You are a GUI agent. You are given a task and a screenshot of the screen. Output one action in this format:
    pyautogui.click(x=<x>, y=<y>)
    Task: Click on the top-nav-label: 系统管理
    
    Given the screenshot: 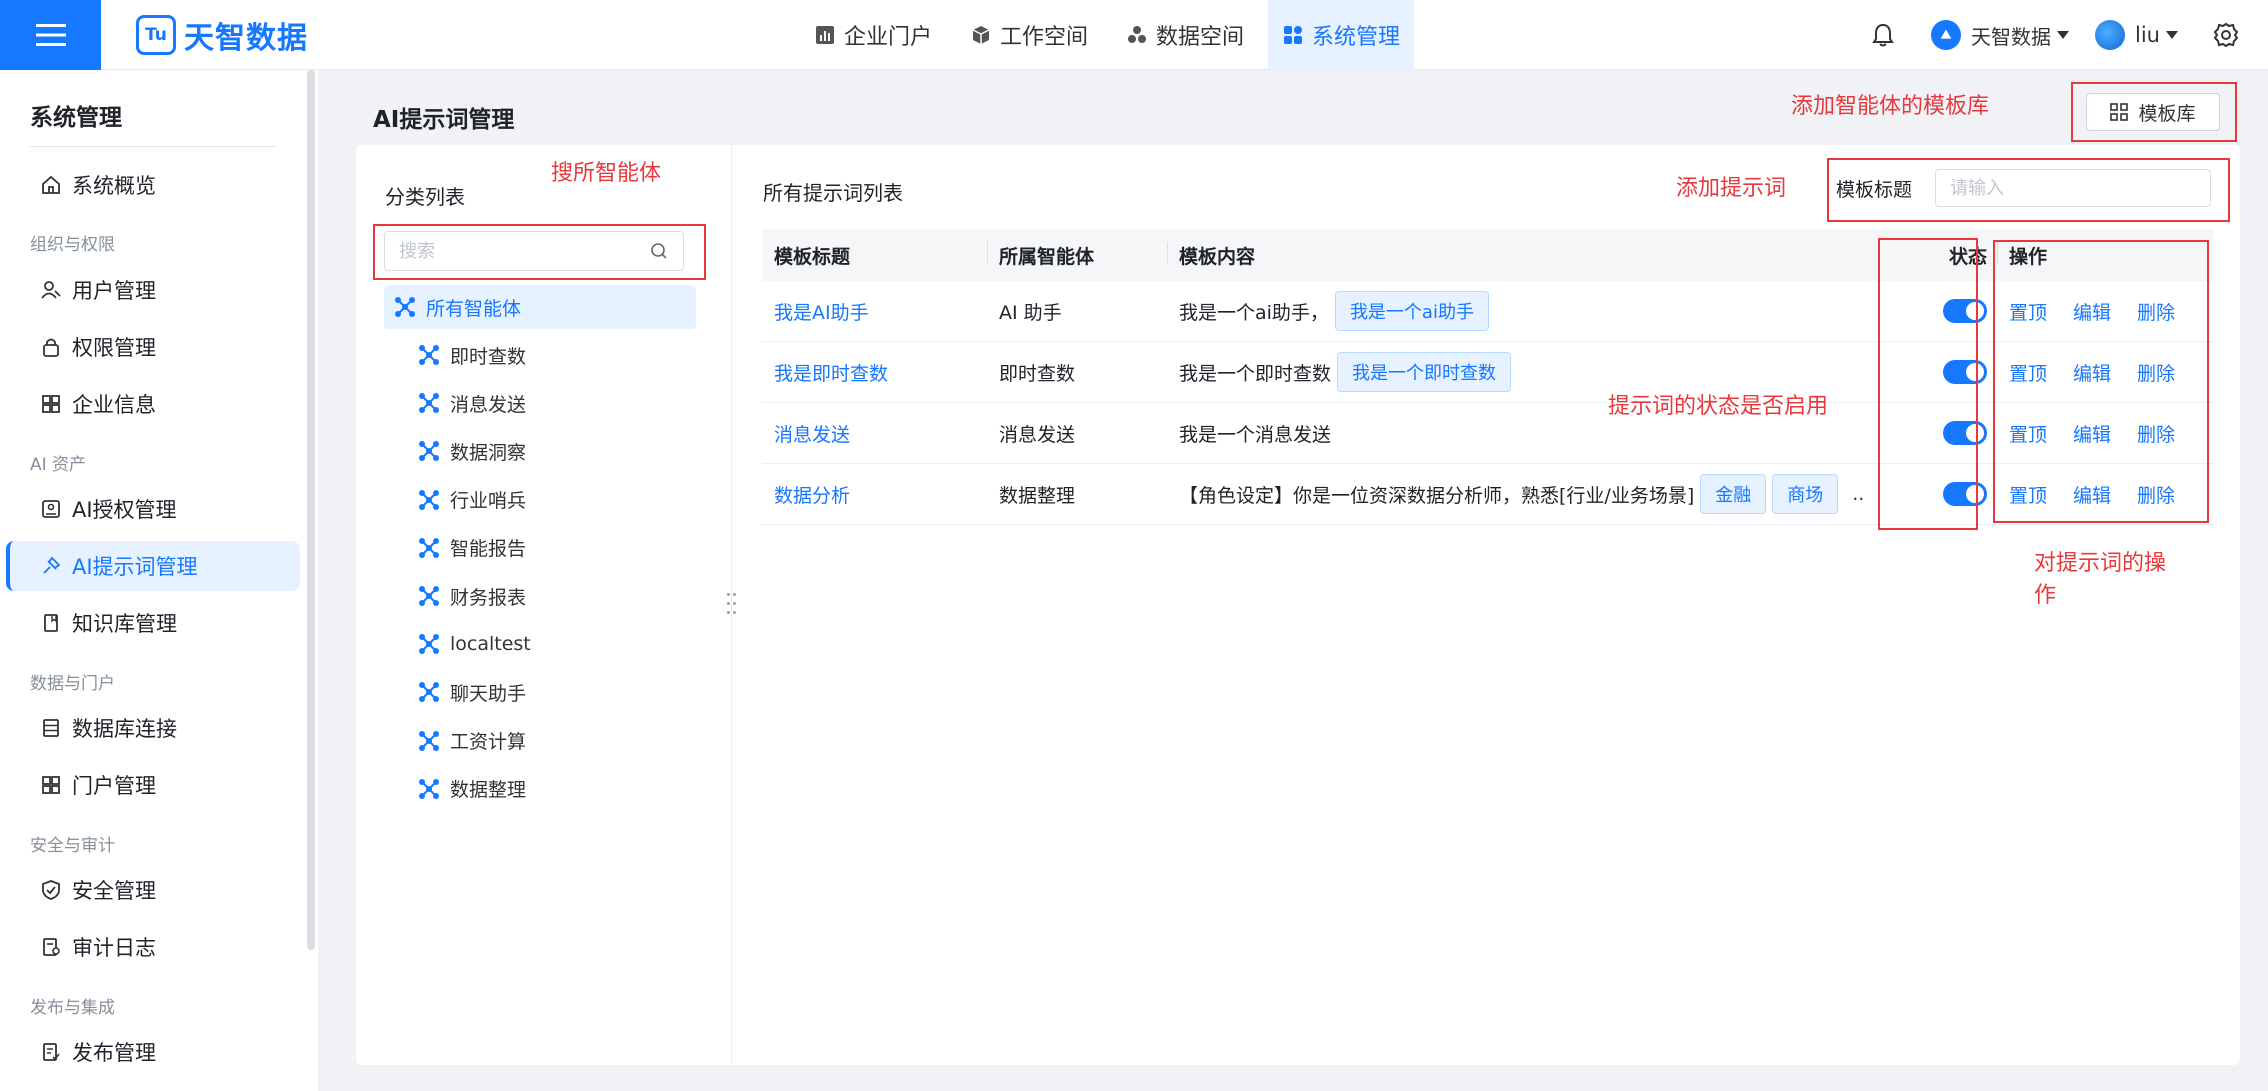 What is the action you would take?
    pyautogui.click(x=1356, y=37)
    